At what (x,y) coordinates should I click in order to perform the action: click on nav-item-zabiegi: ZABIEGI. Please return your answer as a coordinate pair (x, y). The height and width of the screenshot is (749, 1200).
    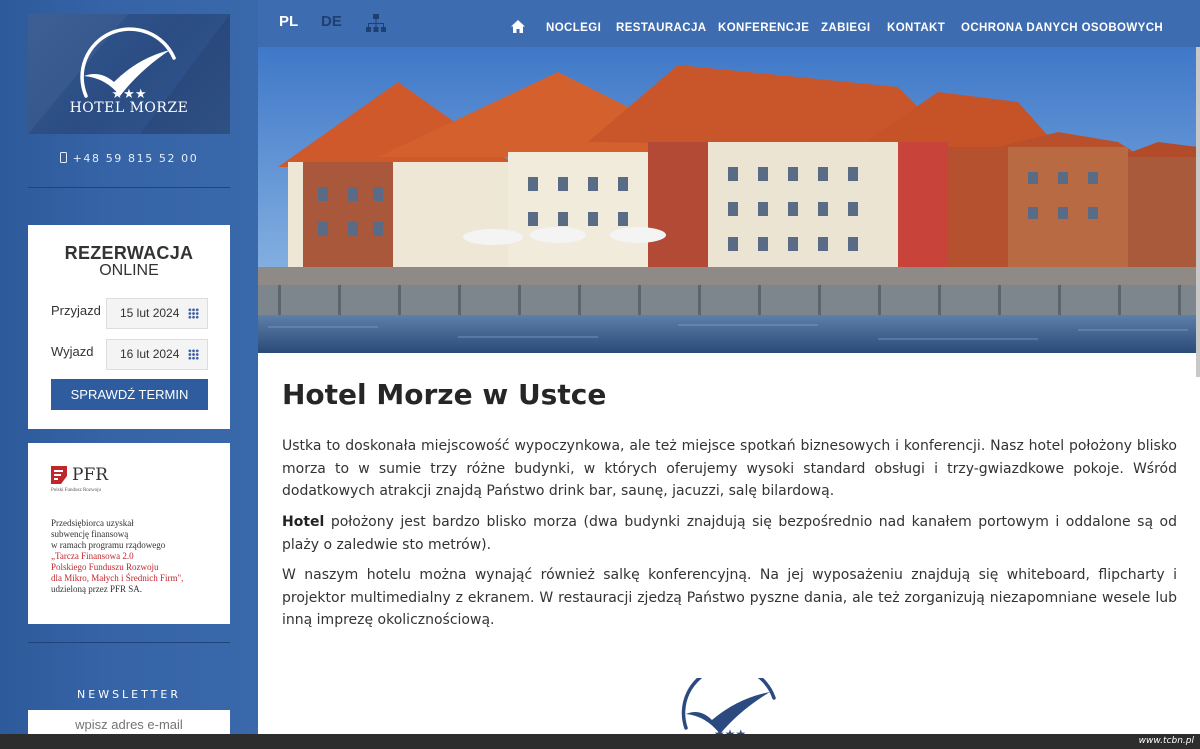
    Looking at the image, I should click on (845, 28).